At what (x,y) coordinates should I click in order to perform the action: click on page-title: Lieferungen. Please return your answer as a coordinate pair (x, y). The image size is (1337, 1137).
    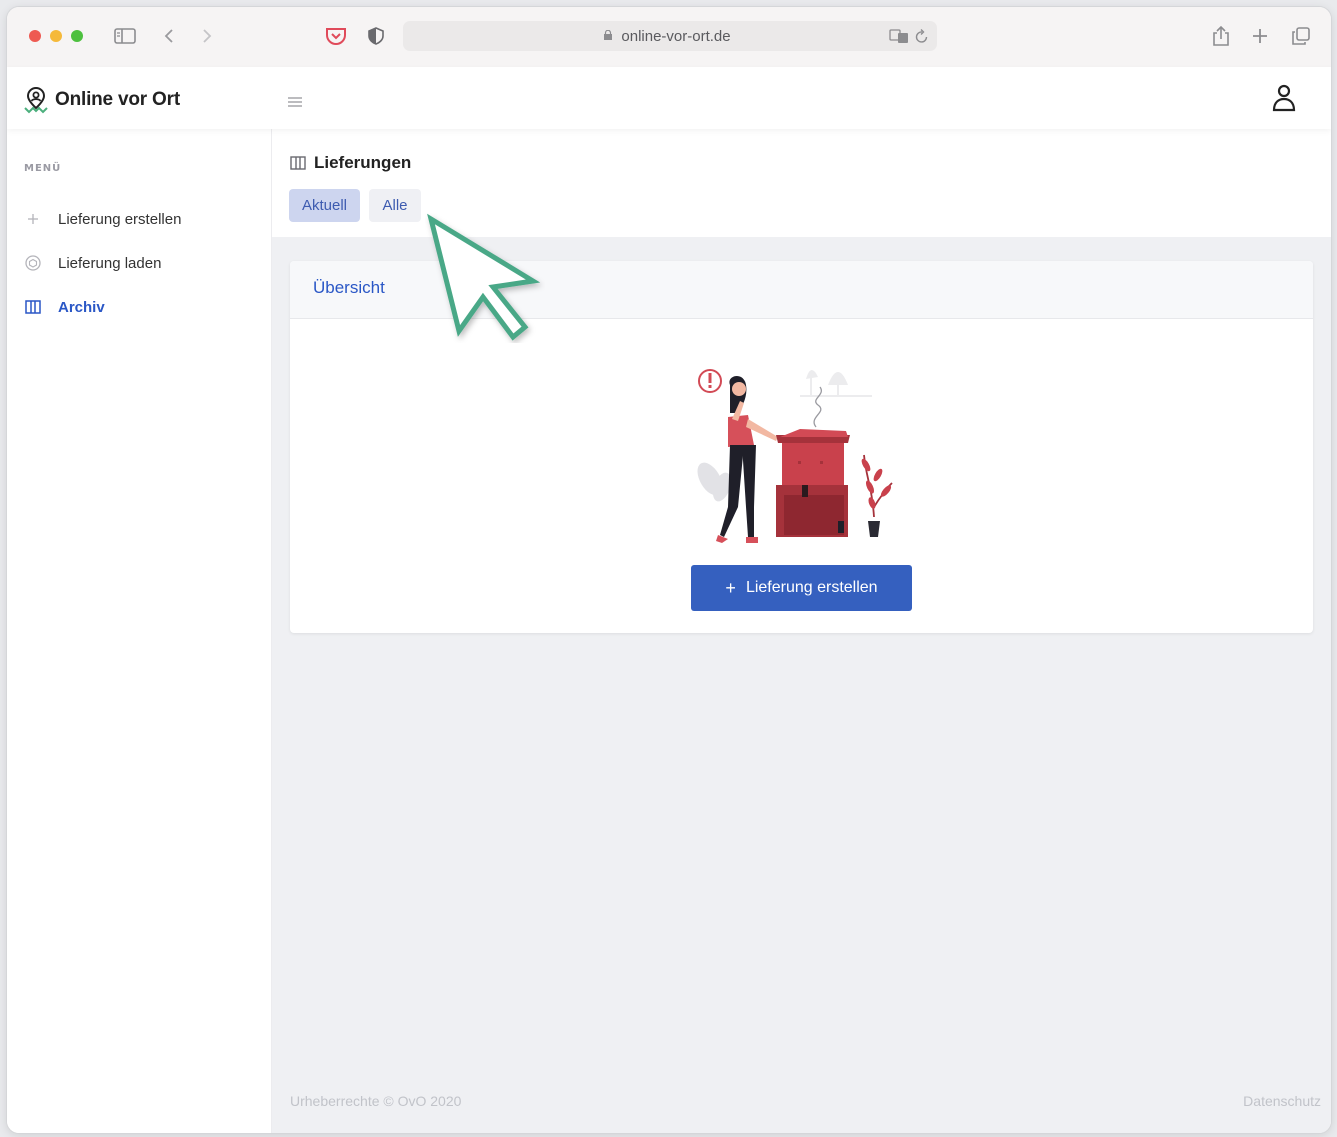
    Looking at the image, I should click on (350, 163).